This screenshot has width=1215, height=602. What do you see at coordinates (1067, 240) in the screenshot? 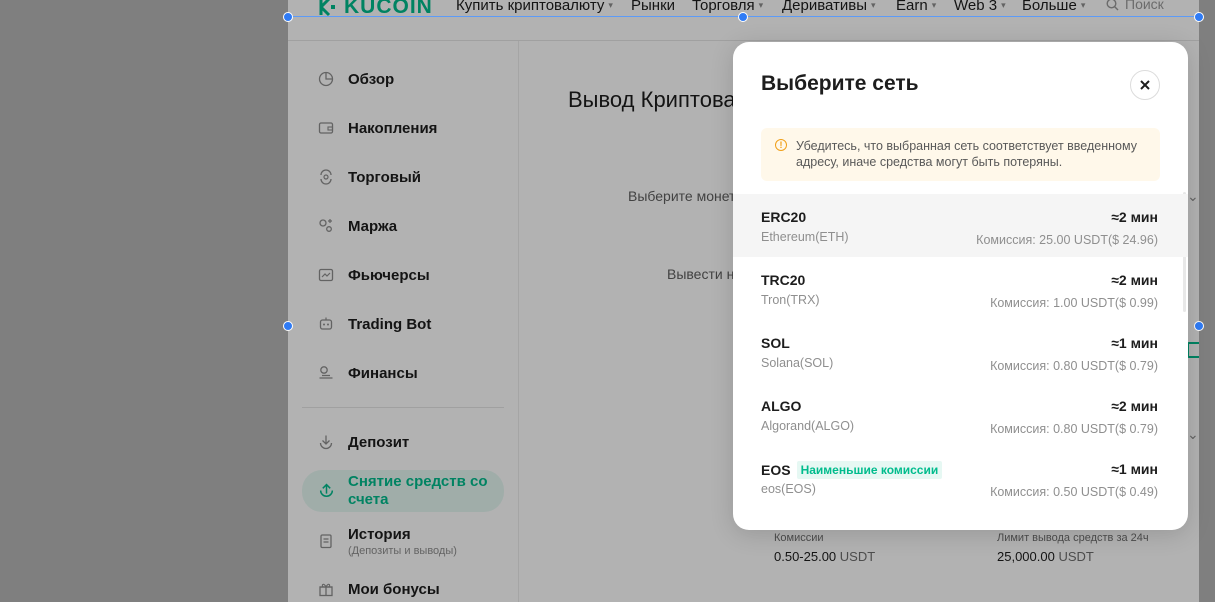
I see `network-fee: Комиссия: 25.00 USDT($ 24.96)` at bounding box center [1067, 240].